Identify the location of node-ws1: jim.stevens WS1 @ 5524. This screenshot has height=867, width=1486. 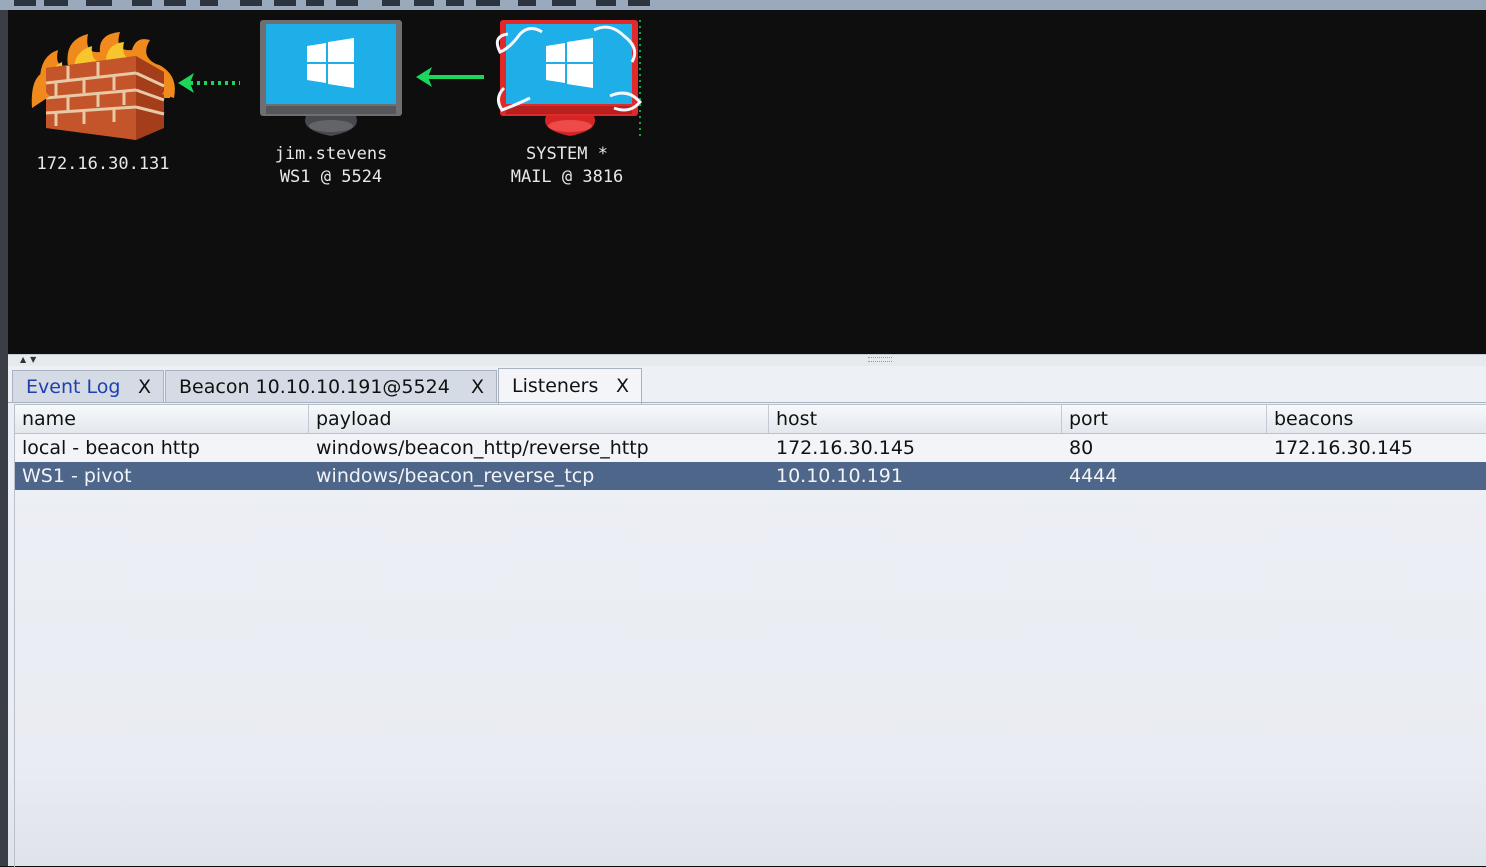
(331, 103).